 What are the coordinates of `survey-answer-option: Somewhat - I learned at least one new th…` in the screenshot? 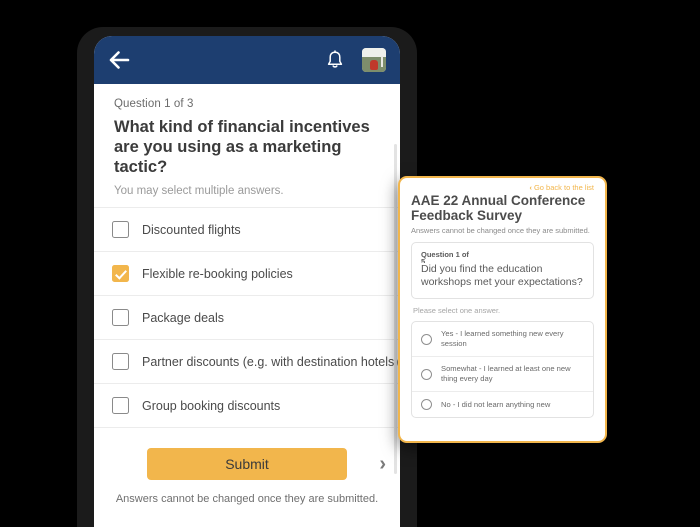 It's located at (502, 374).